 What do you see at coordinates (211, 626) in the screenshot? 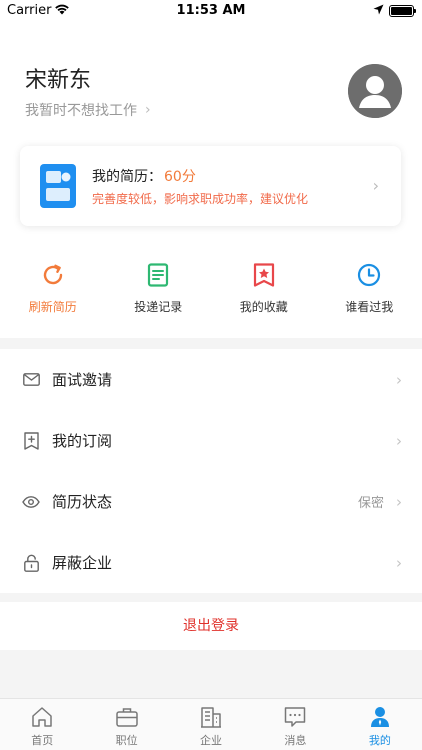
I see `logout-button: 退出登录` at bounding box center [211, 626].